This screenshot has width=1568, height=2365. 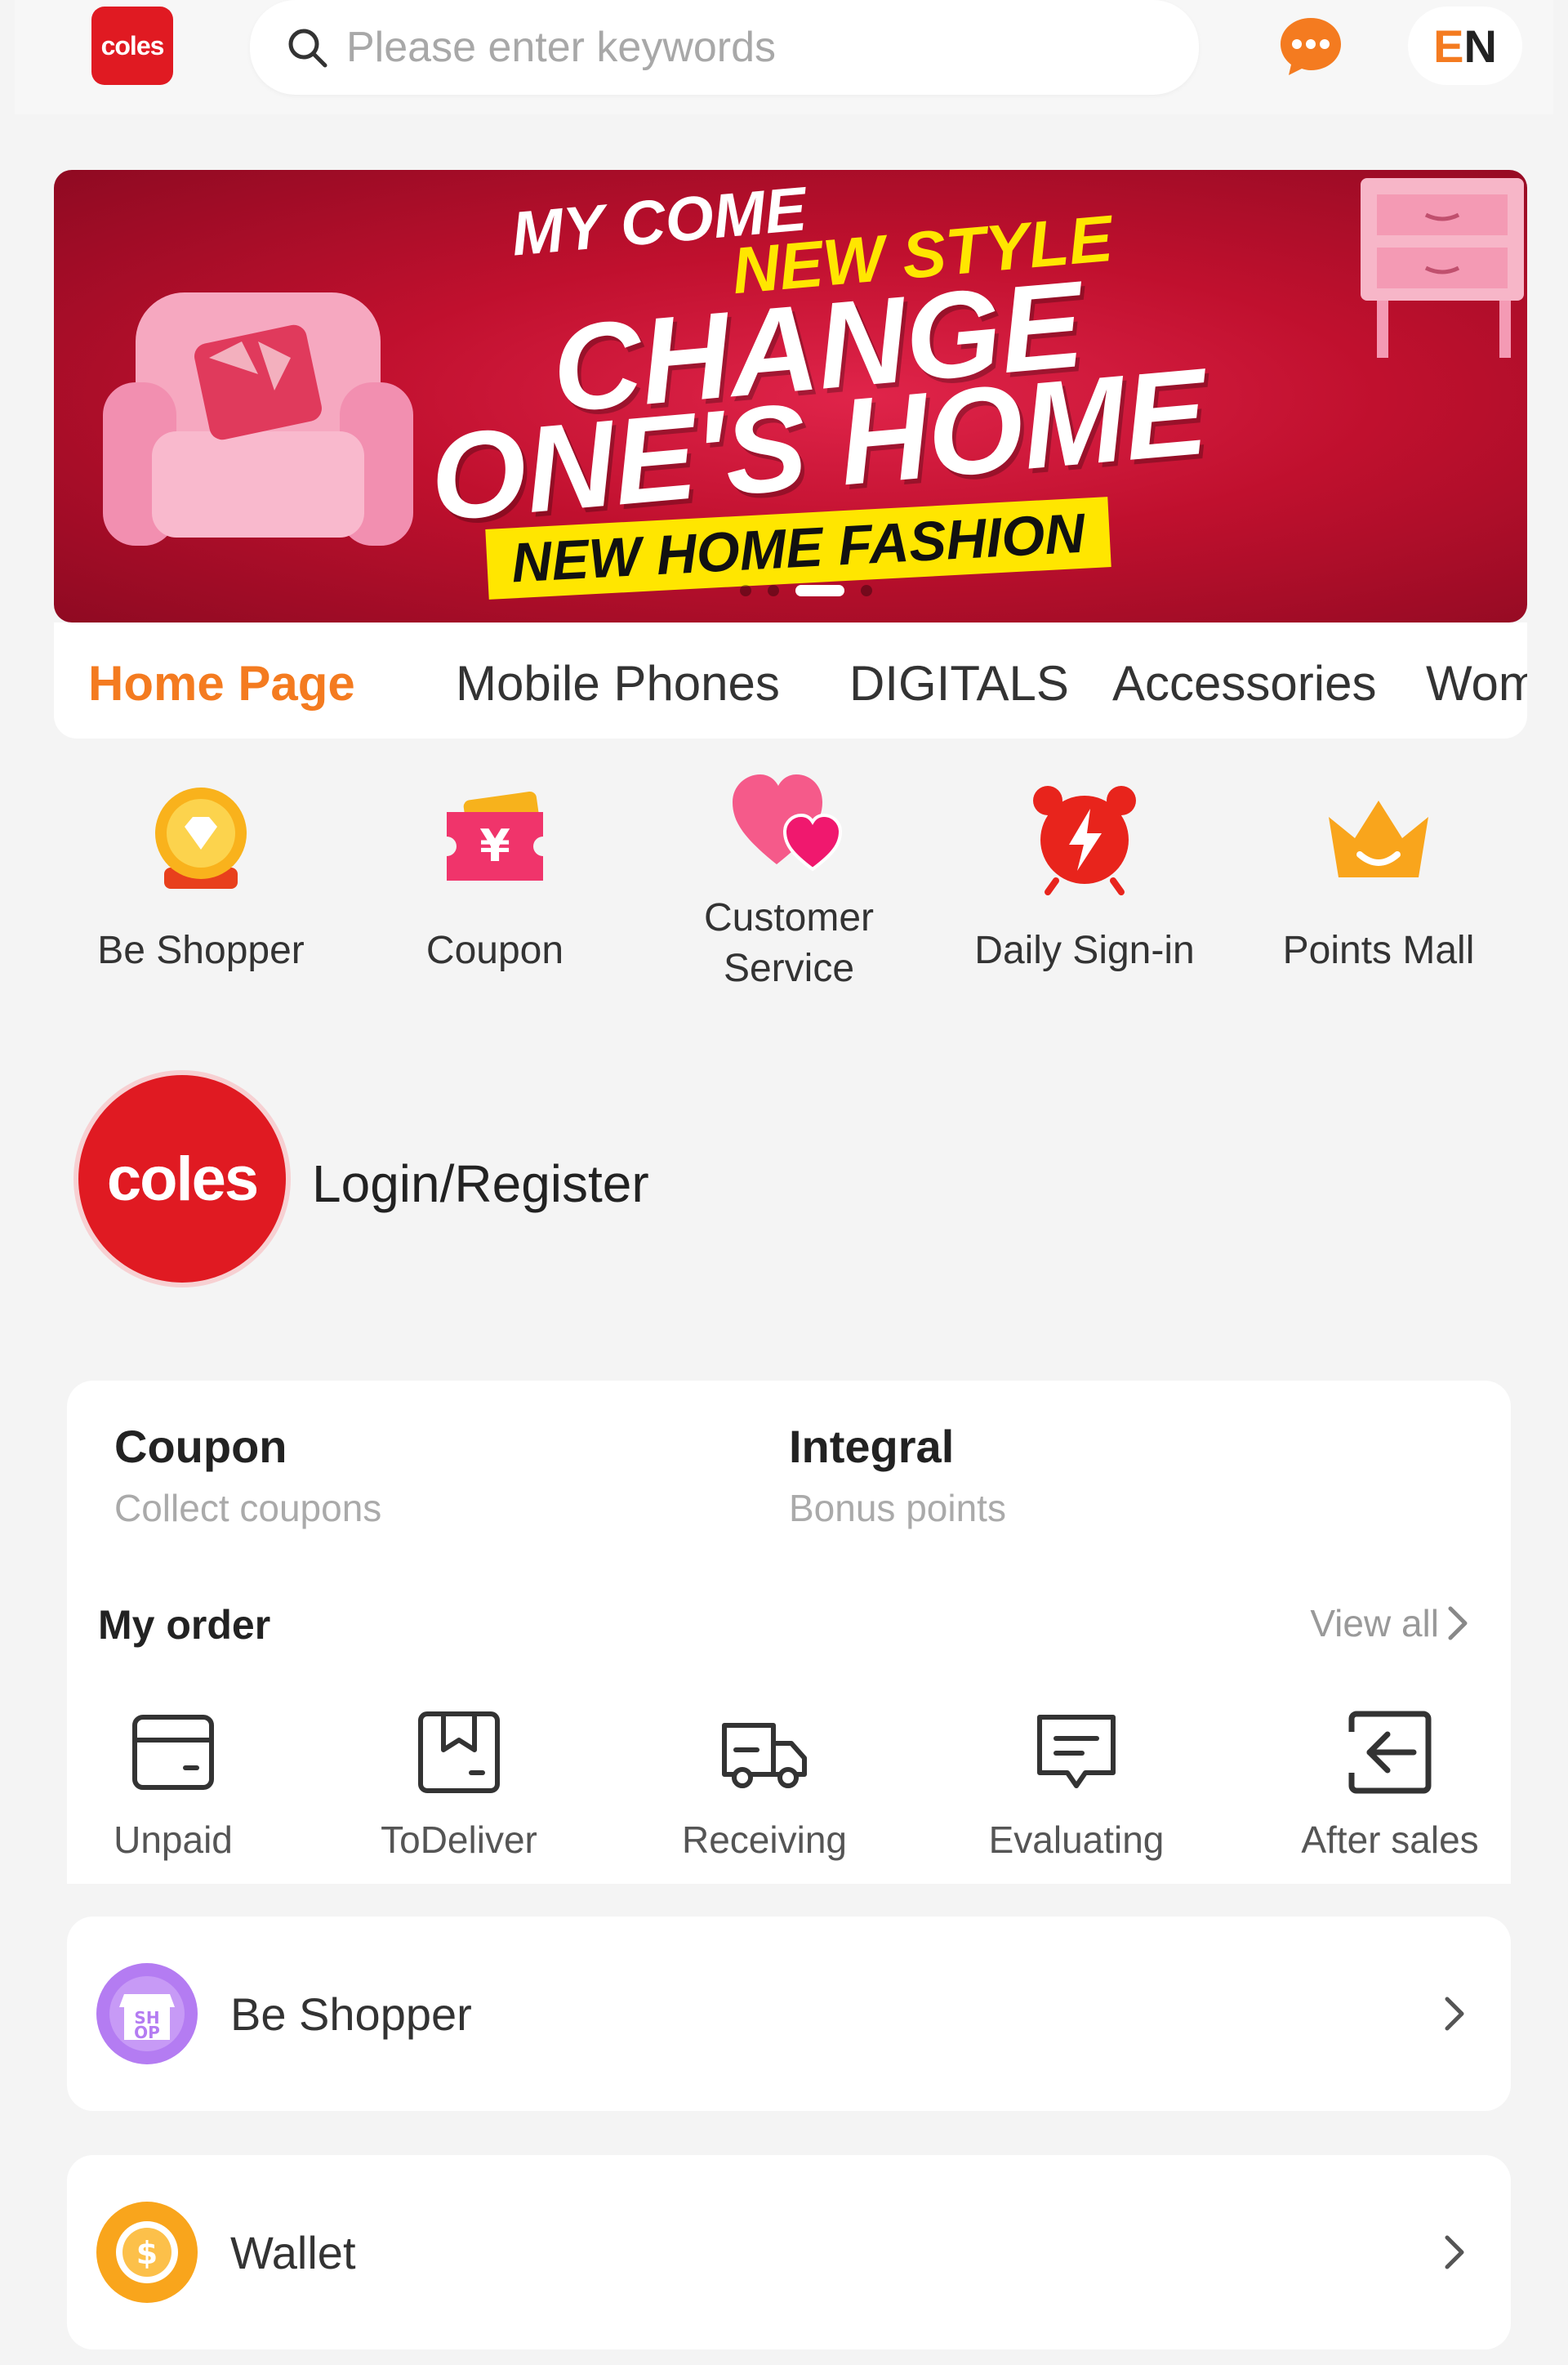 I want to click on menu-wallet: $ Wallet, so click(x=789, y=2252).